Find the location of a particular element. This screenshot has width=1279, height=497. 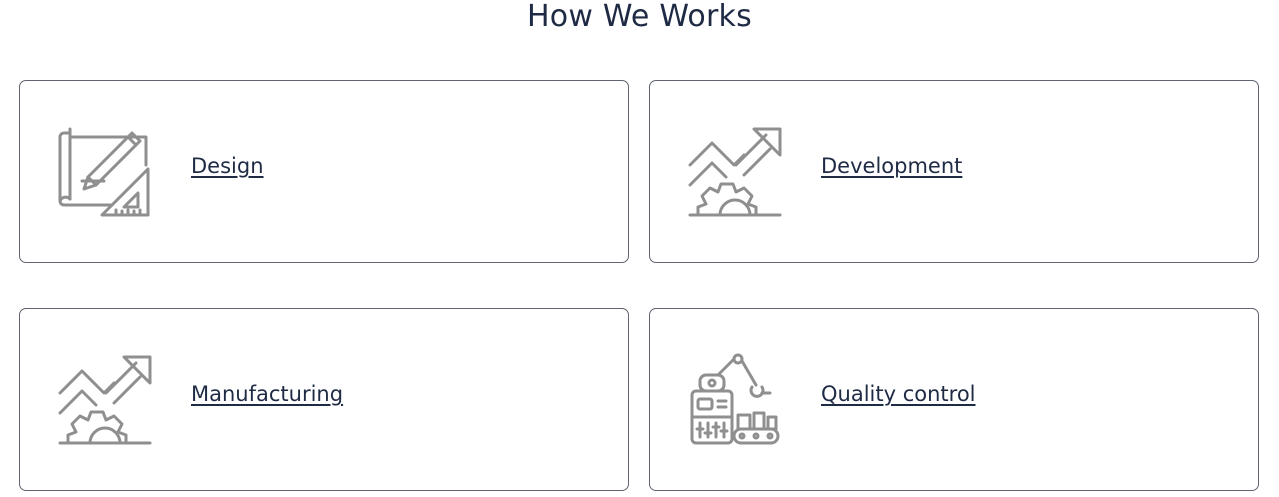

card-label-development: Development is located at coordinates (891, 166).